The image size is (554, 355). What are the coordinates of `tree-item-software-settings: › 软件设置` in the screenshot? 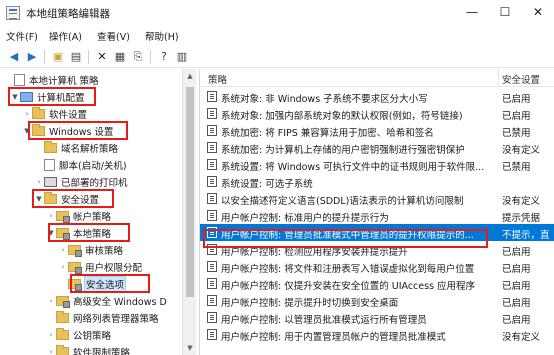 It's located at (54, 114).